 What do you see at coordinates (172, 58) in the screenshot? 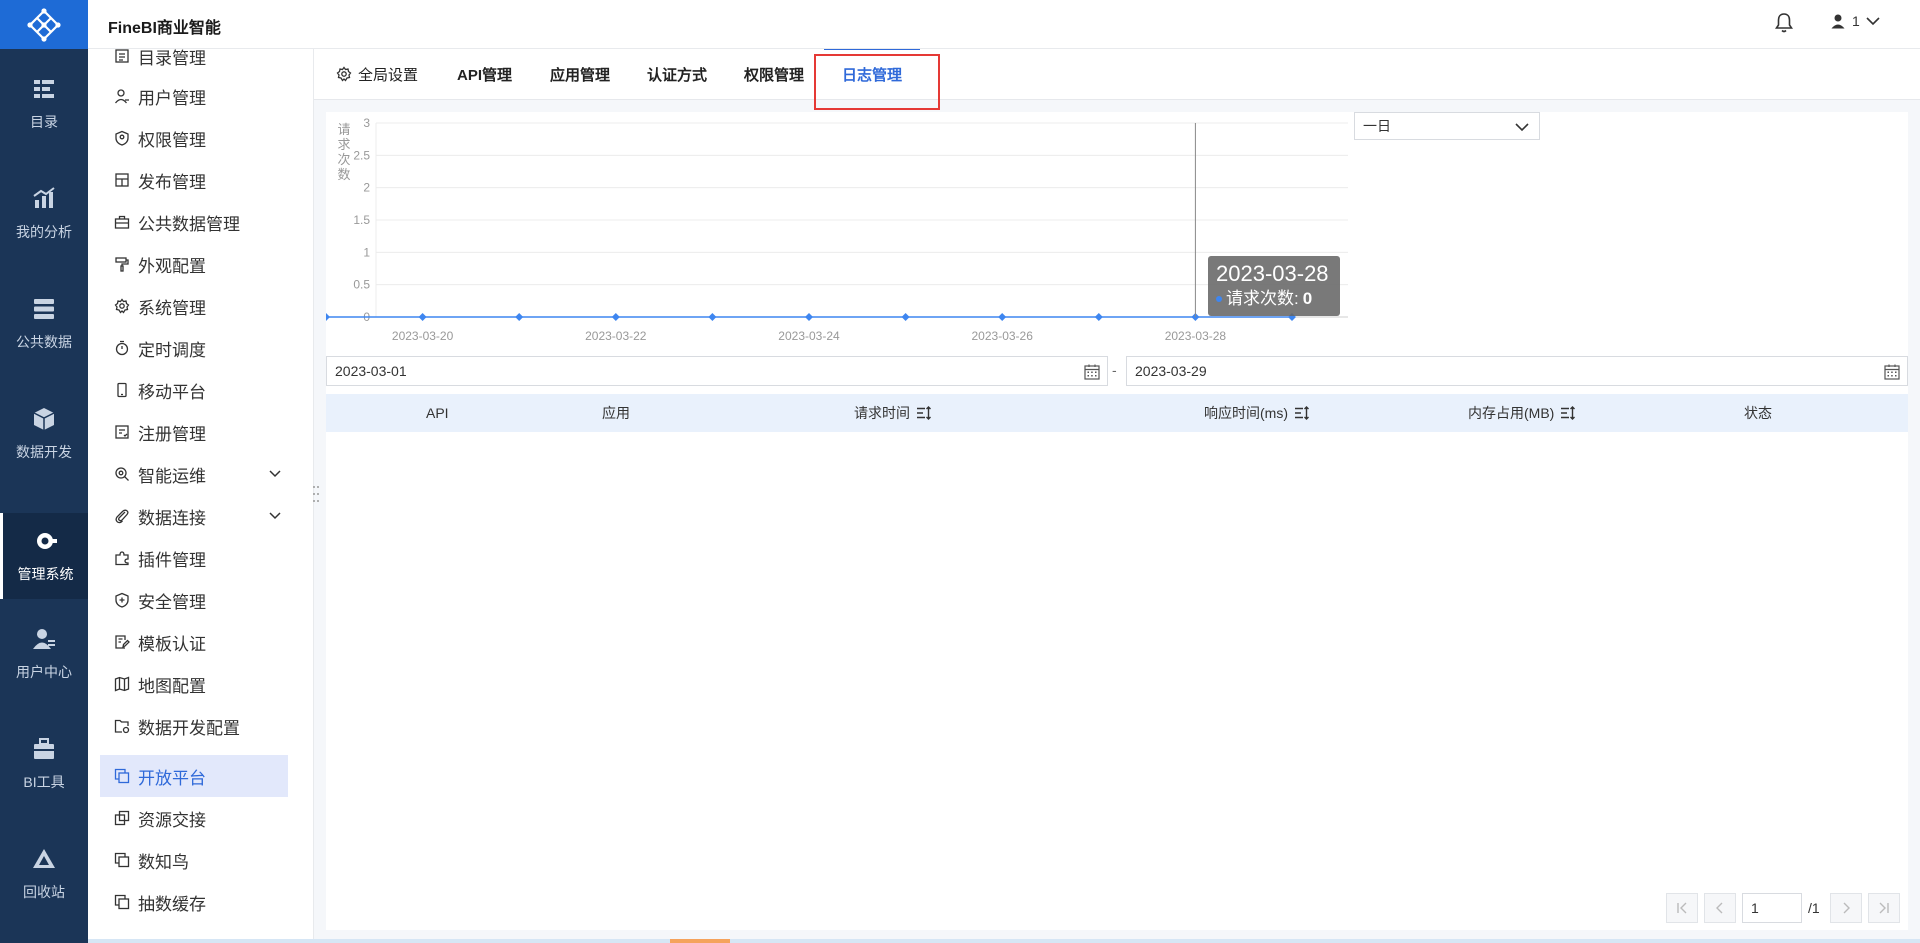
I see `sidebar-item-label: 目录管理` at bounding box center [172, 58].